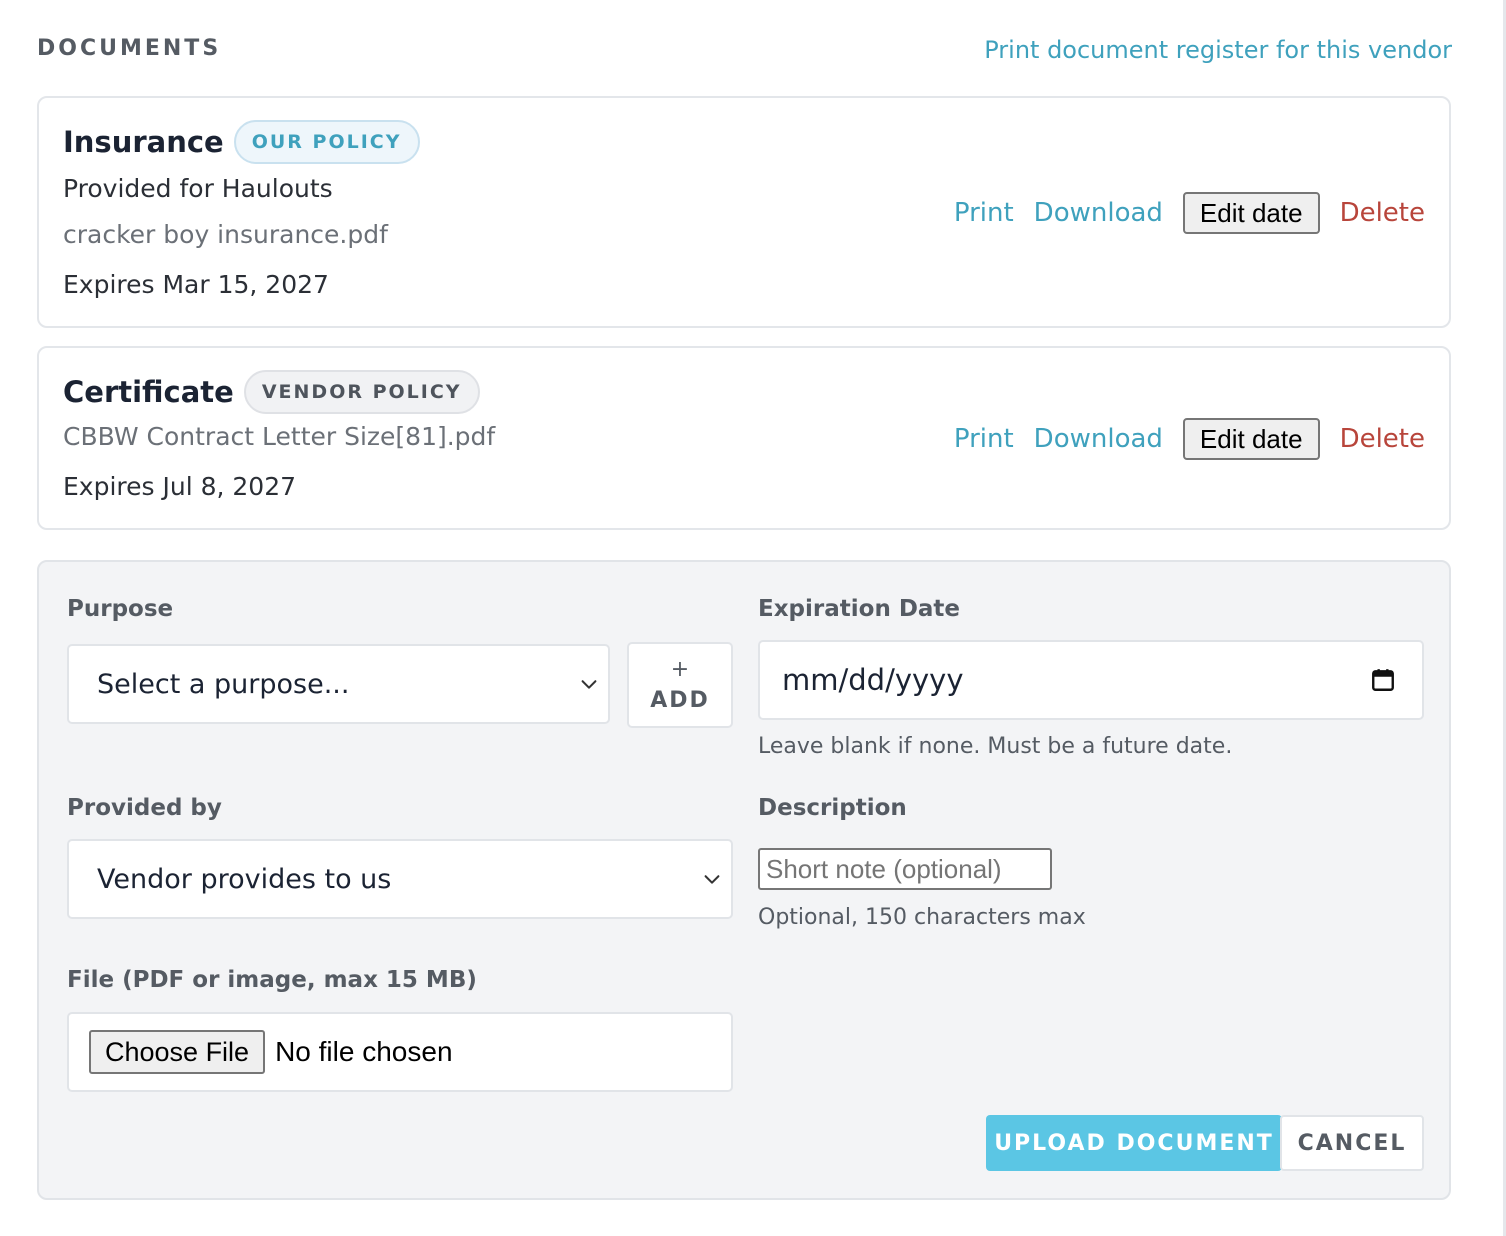 Image resolution: width=1506 pixels, height=1236 pixels. What do you see at coordinates (832, 808) in the screenshot?
I see `description-label: Description` at bounding box center [832, 808].